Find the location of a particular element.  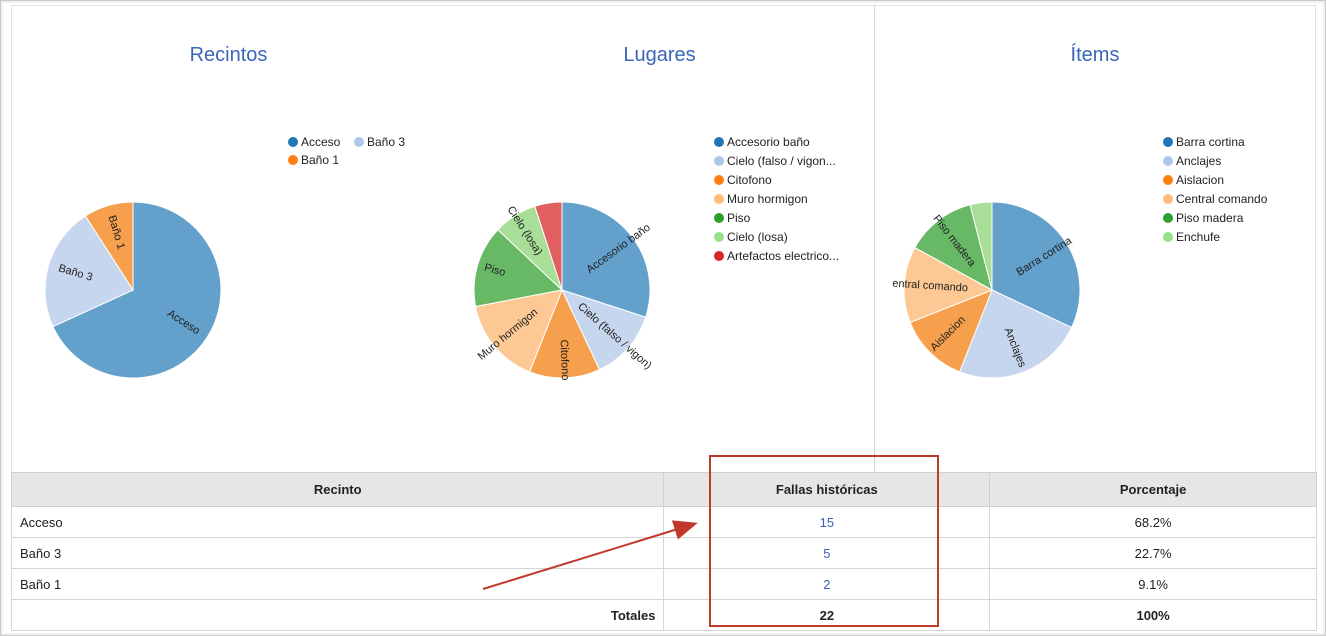

fallas-link: 5 is located at coordinates (826, 553).